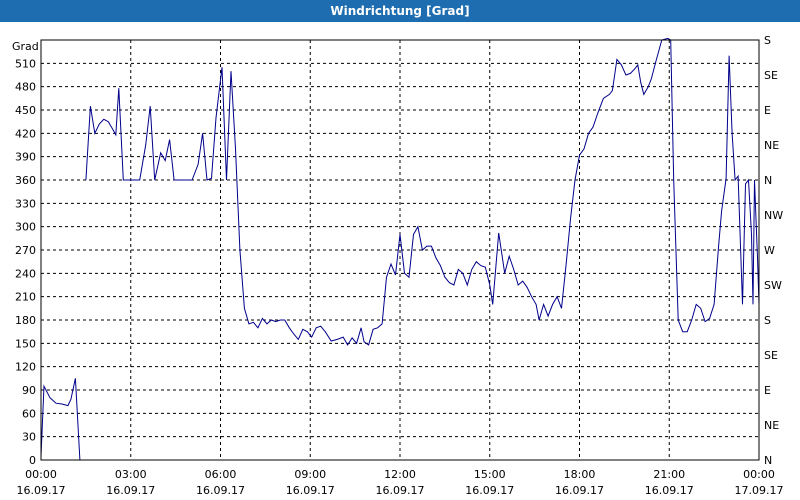  What do you see at coordinates (25, 87) in the screenshot?
I see `y-tick-label: 480` at bounding box center [25, 87].